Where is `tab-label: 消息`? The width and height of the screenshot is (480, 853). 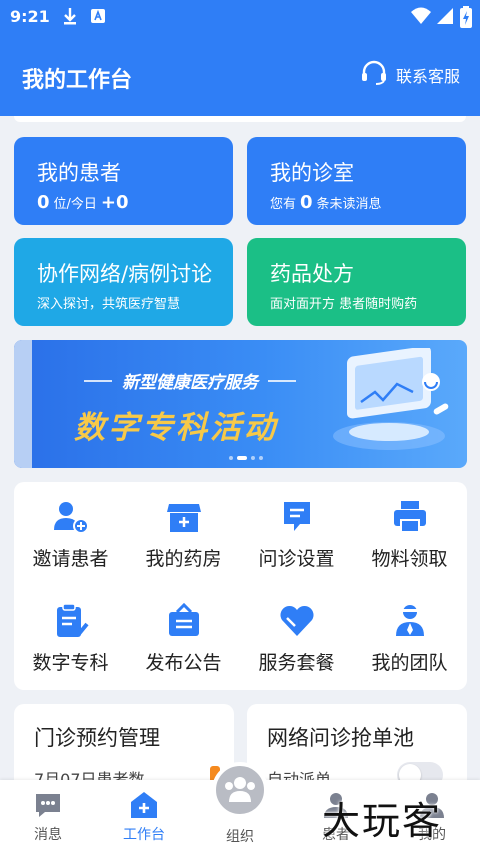
tab-label: 消息 is located at coordinates (48, 835).